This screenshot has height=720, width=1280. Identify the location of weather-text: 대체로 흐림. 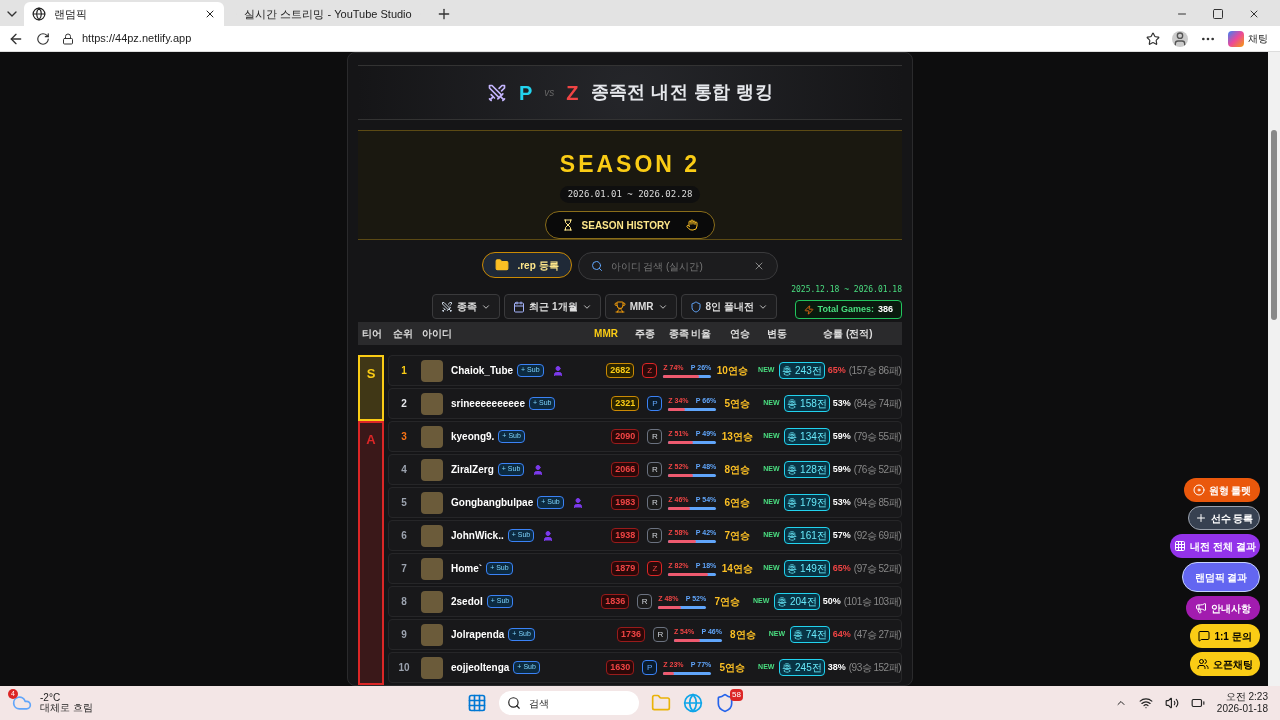
(66, 708).